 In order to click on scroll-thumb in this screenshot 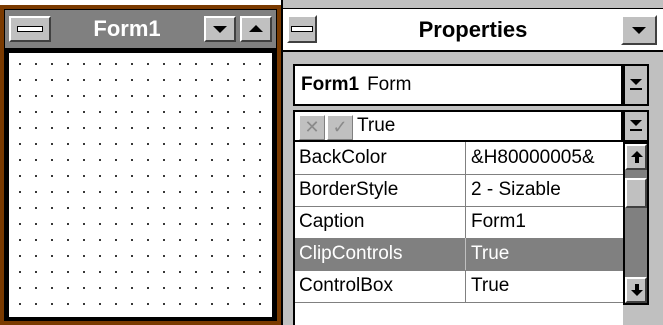, I will do `click(636, 193)`.